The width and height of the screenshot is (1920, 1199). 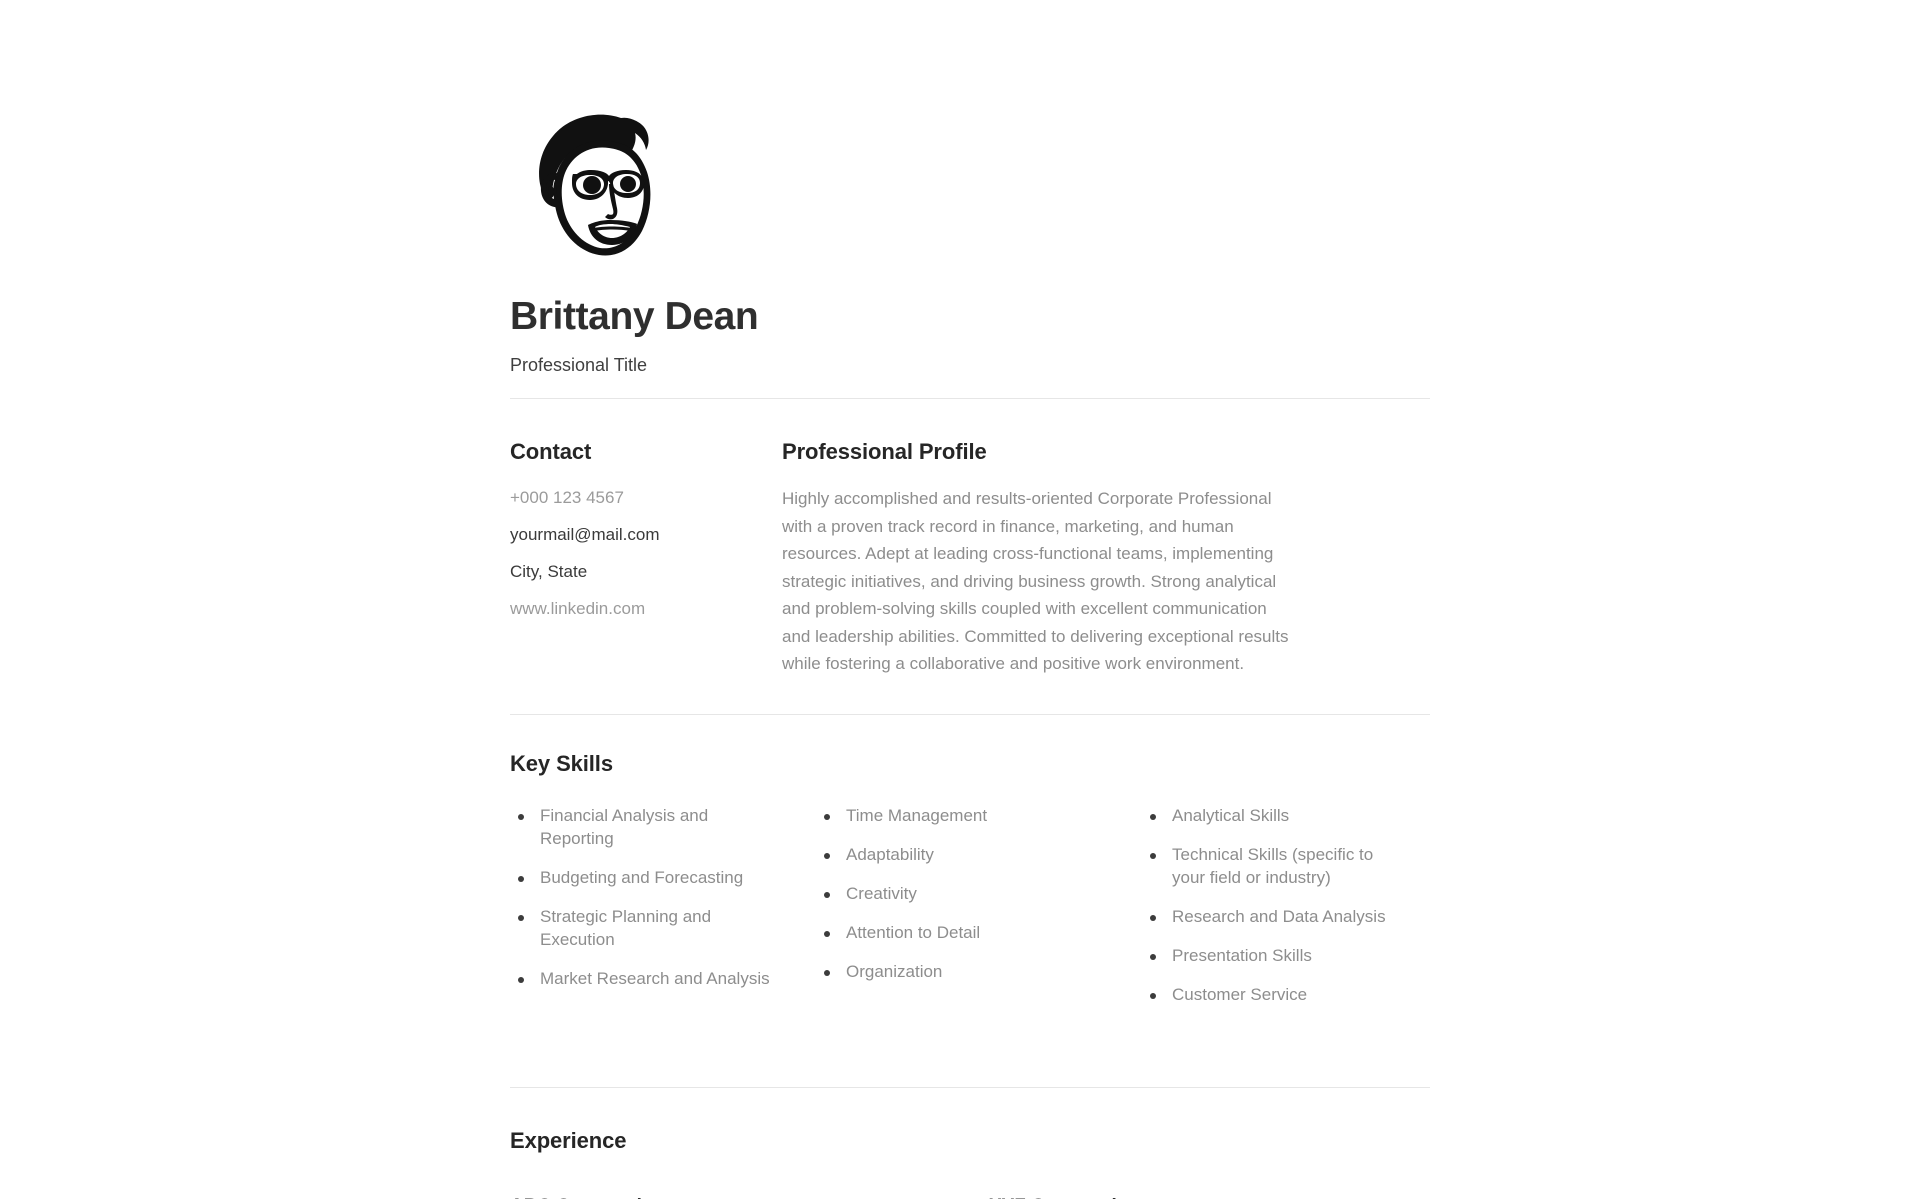 I want to click on list-item: Time Management, so click(x=948, y=816).